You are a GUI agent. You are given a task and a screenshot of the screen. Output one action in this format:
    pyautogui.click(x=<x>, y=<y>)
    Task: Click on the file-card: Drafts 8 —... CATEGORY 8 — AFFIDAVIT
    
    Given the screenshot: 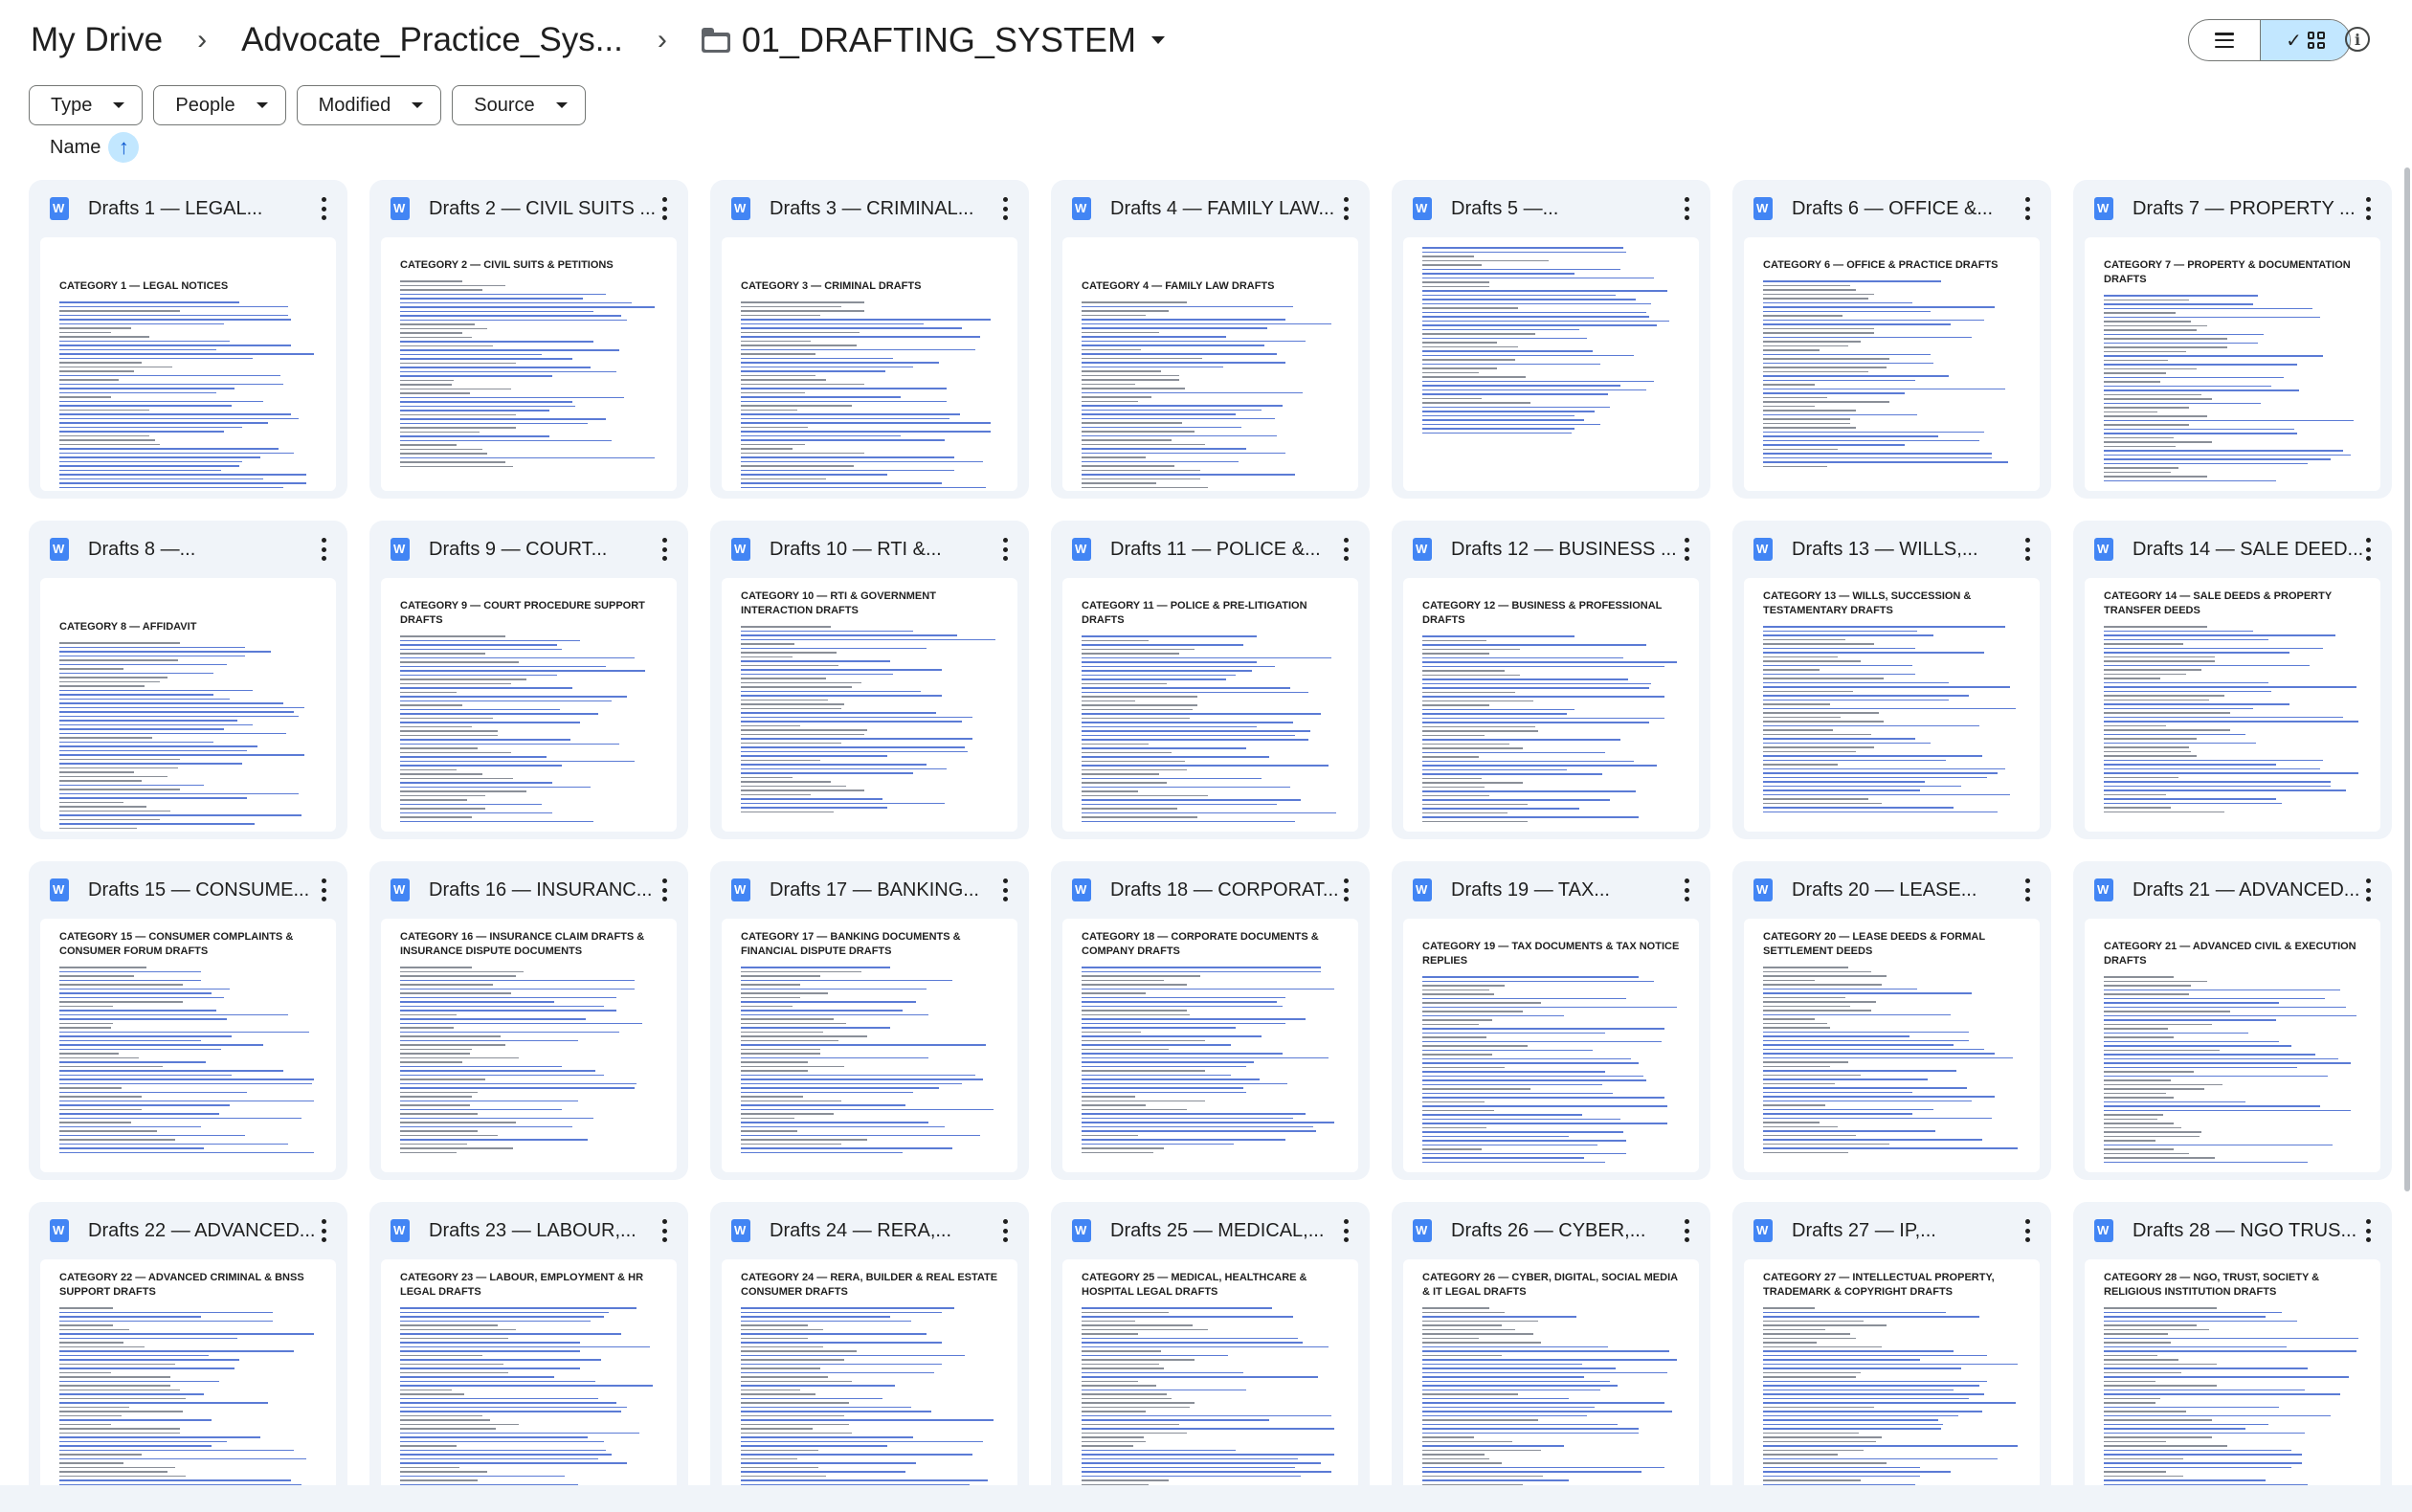 What is the action you would take?
    pyautogui.click(x=188, y=680)
    